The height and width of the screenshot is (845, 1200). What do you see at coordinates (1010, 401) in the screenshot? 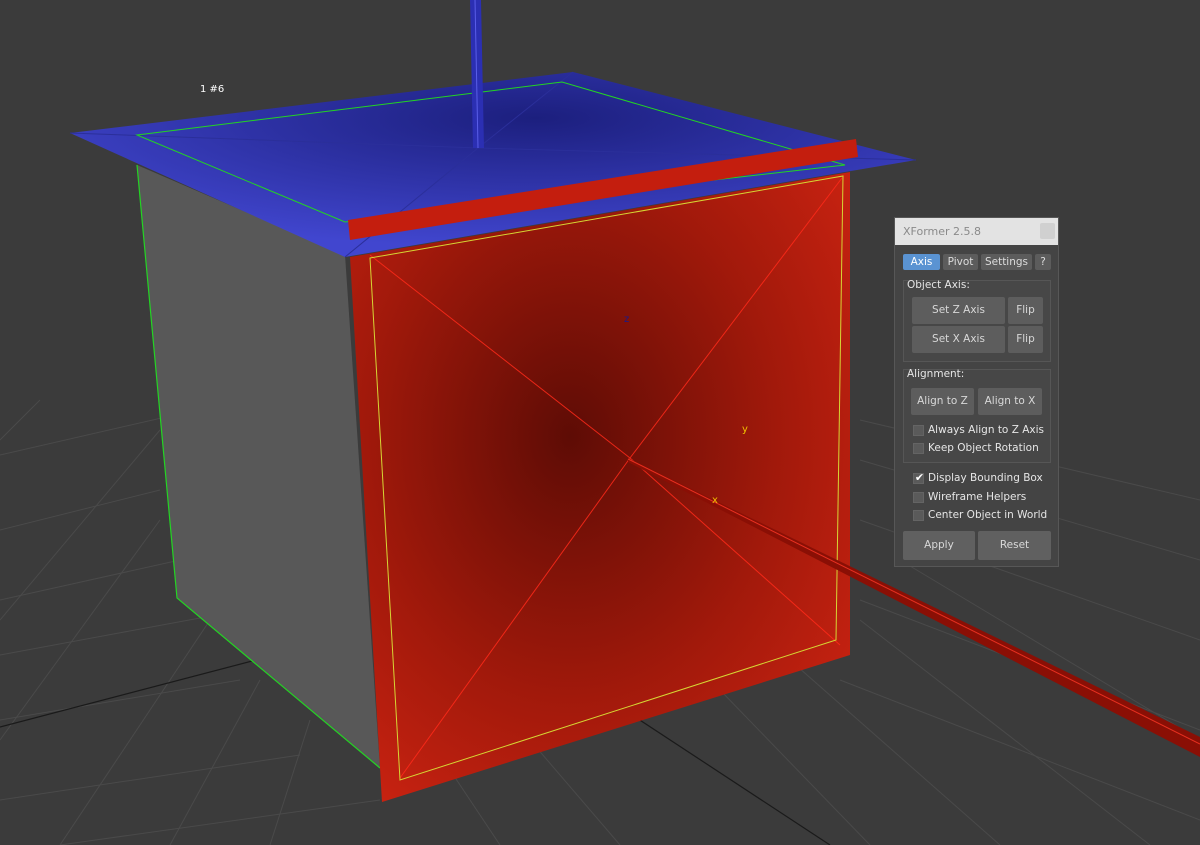
I see `align-to-x-button: Align to X` at bounding box center [1010, 401].